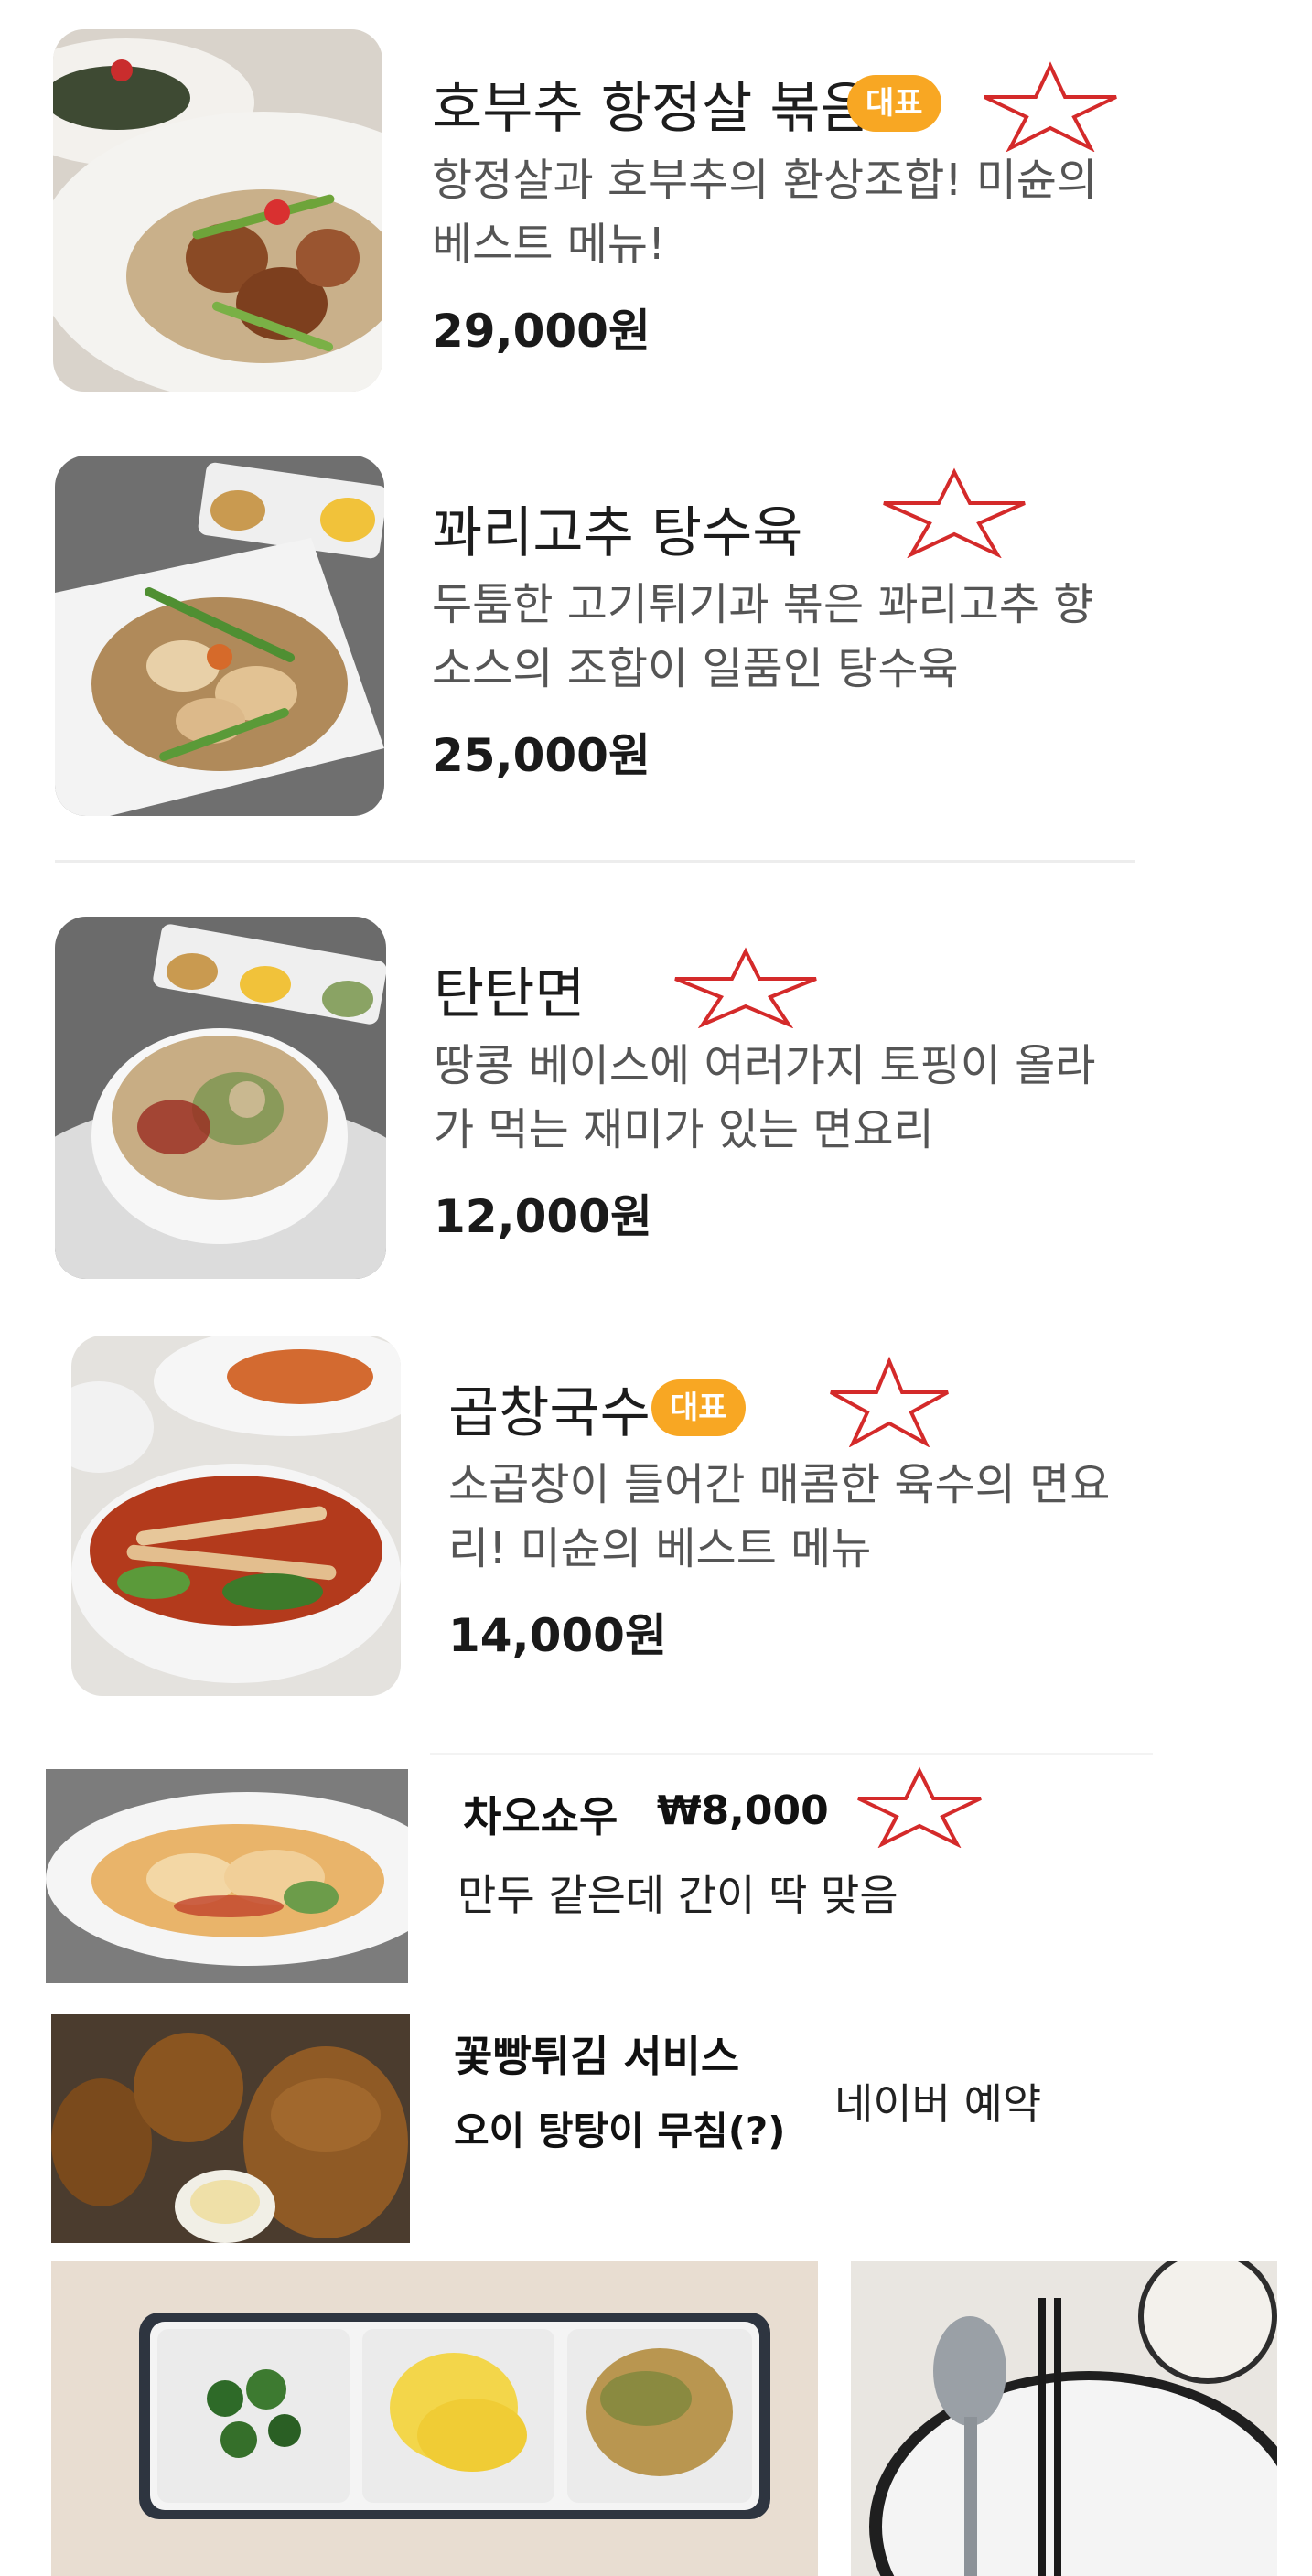  What do you see at coordinates (541, 756) in the screenshot?
I see `menu-item-2-price: 25,000원` at bounding box center [541, 756].